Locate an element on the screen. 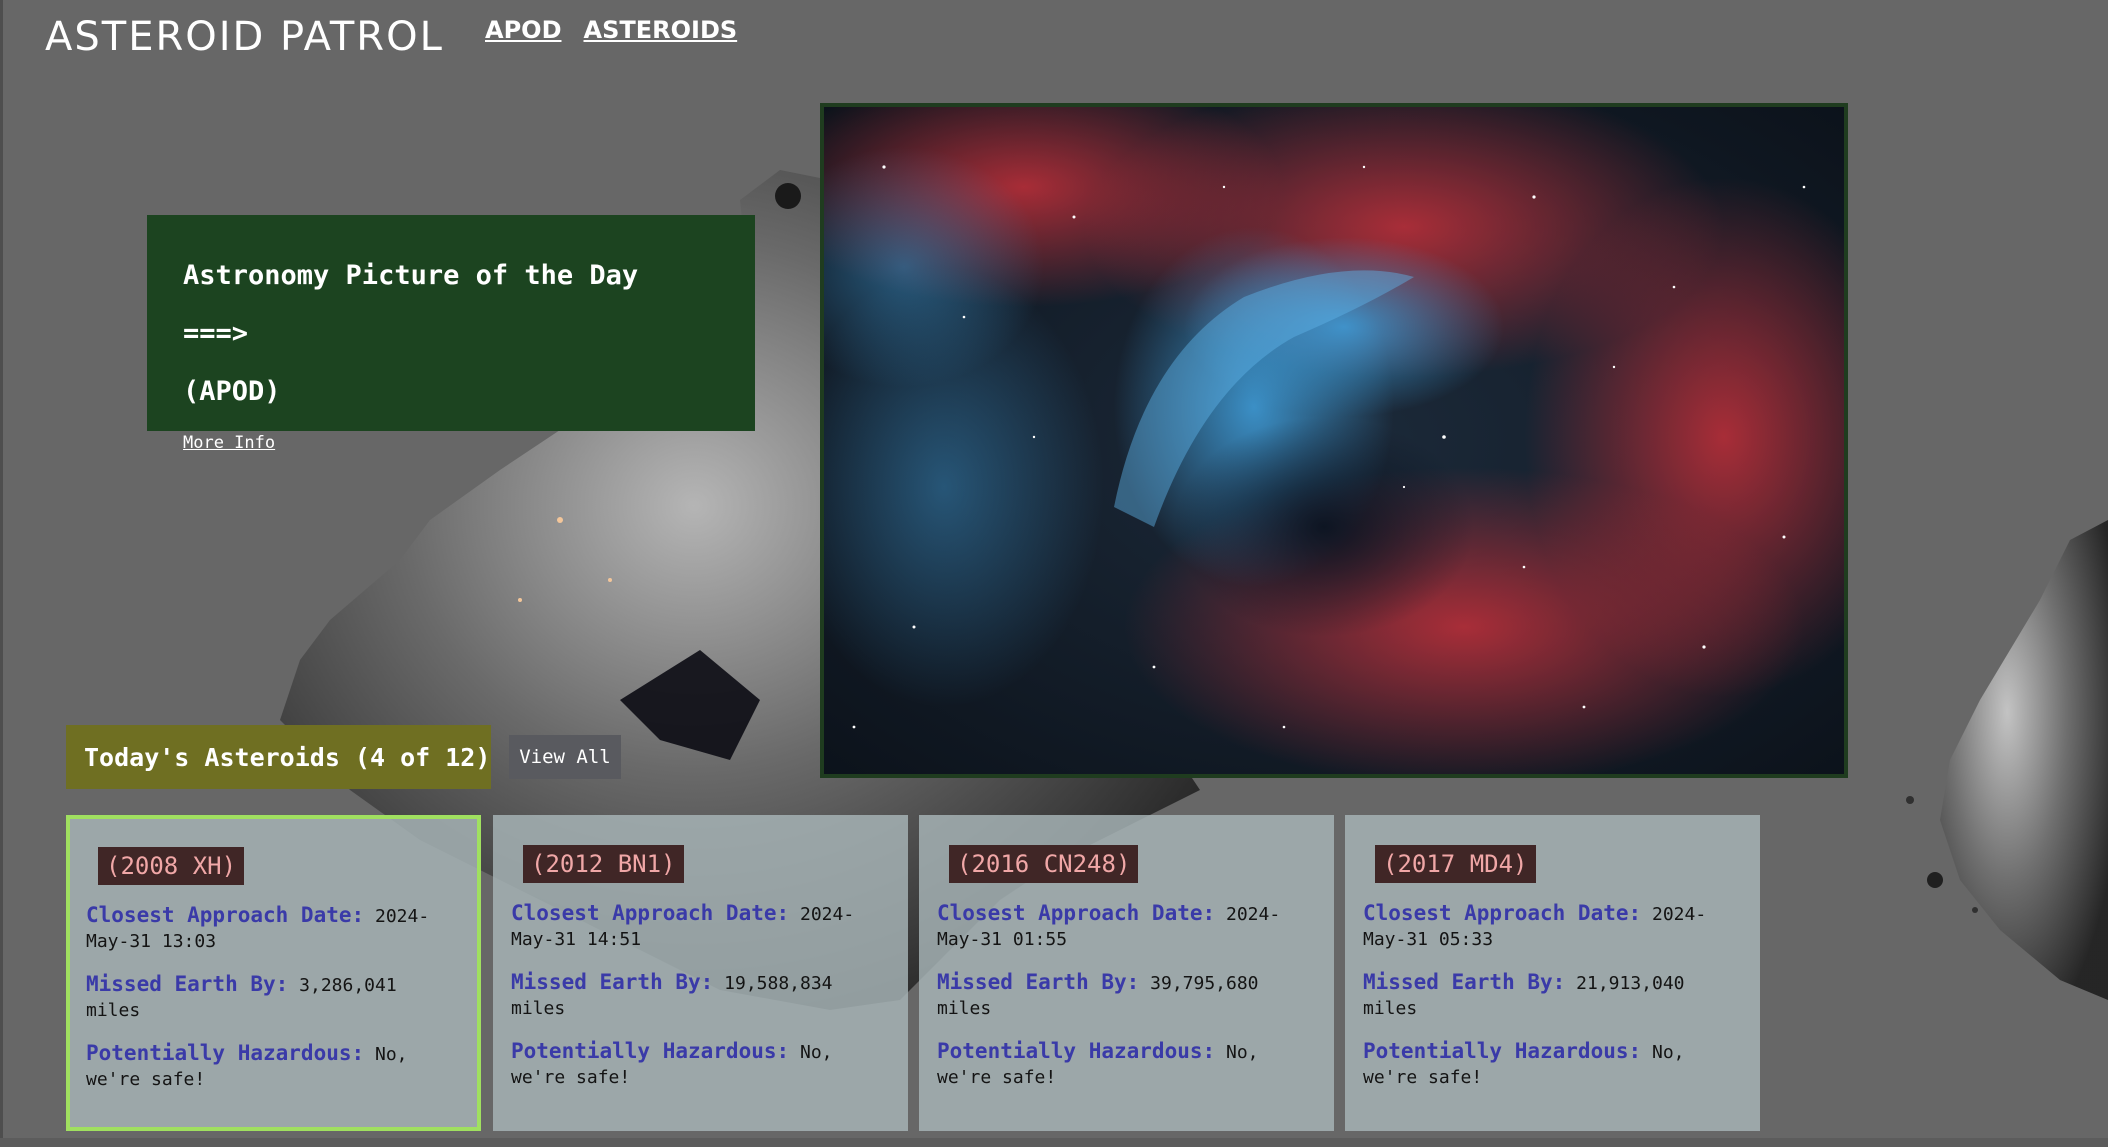 This screenshot has height=1147, width=2108. approach-field: Closest Approach Date: 2024-May-31 14:51 is located at coordinates (699, 926).